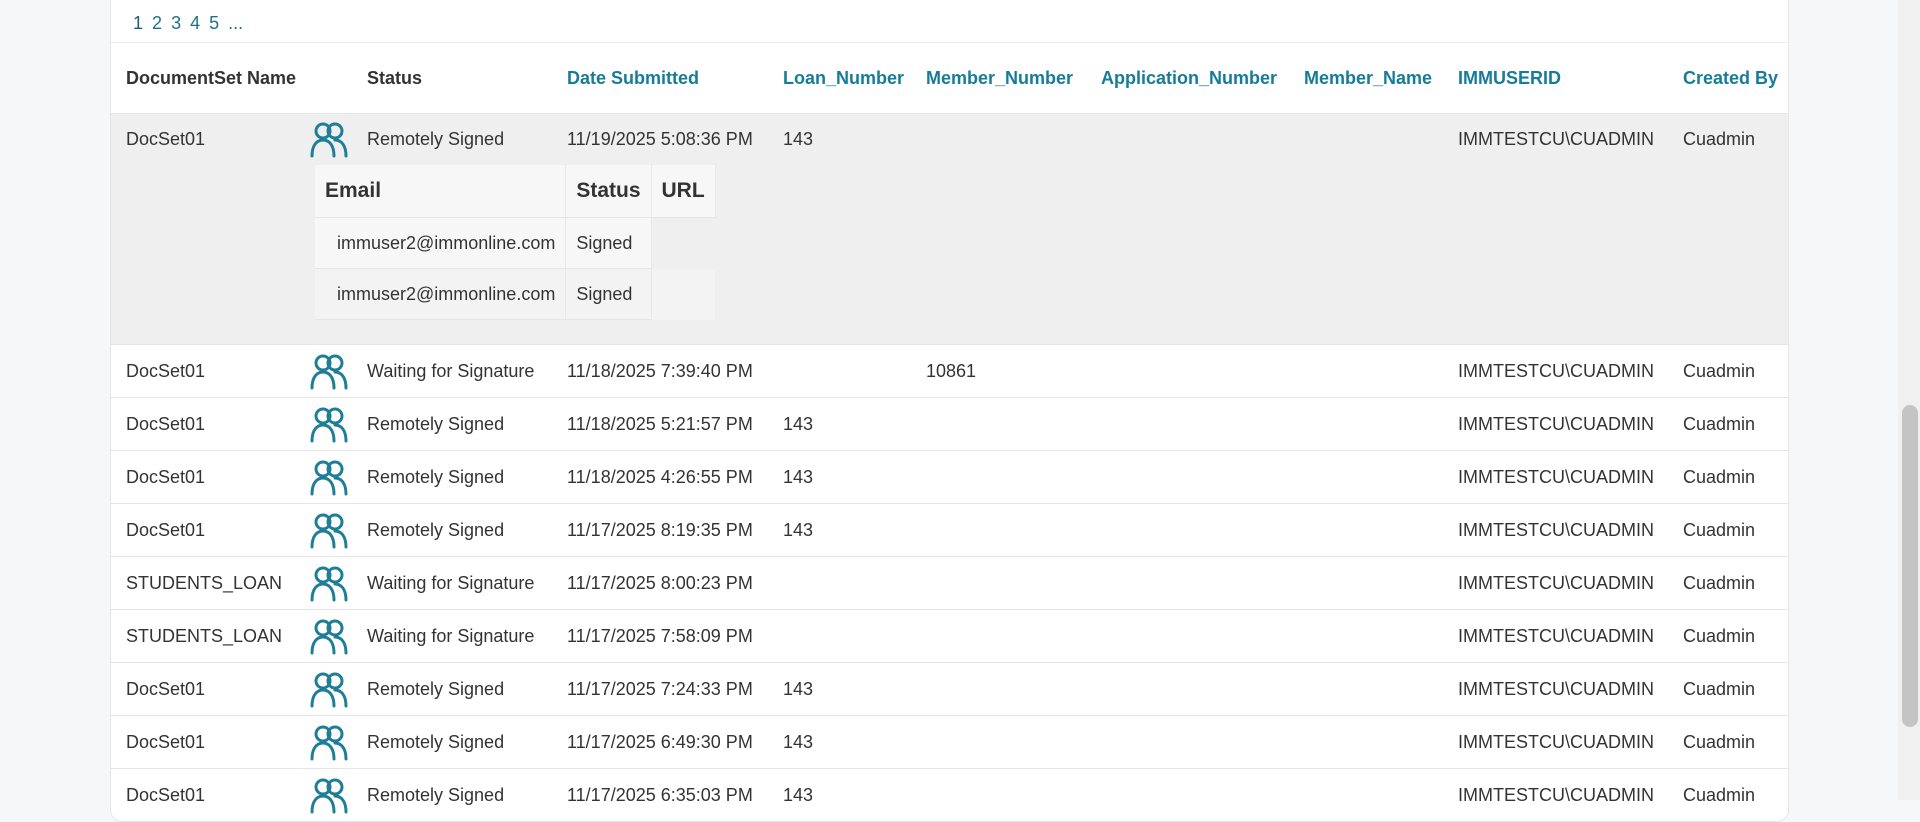  What do you see at coordinates (452, 583) in the screenshot?
I see `cell-status: Waiting for Signature` at bounding box center [452, 583].